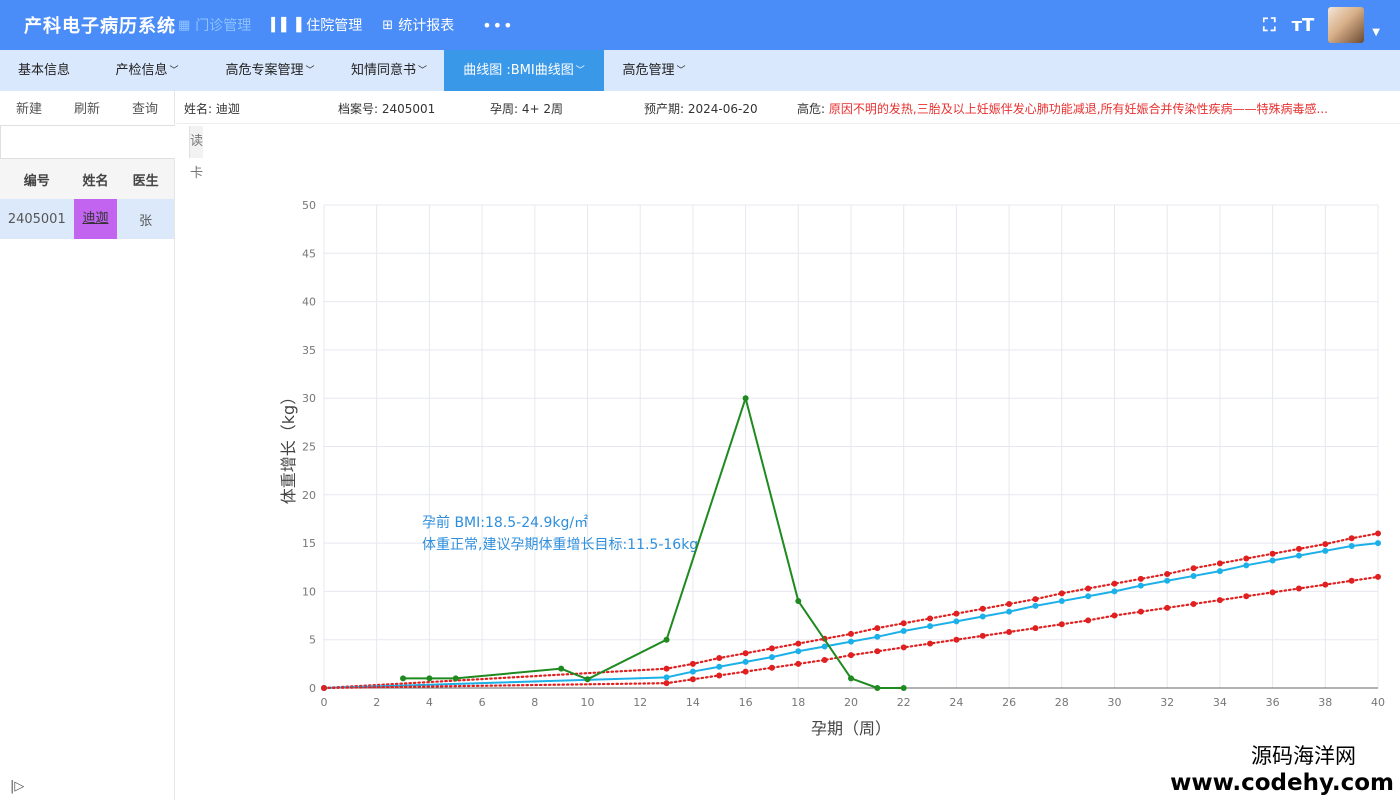 Image resolution: width=1400 pixels, height=804 pixels. What do you see at coordinates (723, 109) in the screenshot?
I see `due-date-value: 2024-06-20` at bounding box center [723, 109].